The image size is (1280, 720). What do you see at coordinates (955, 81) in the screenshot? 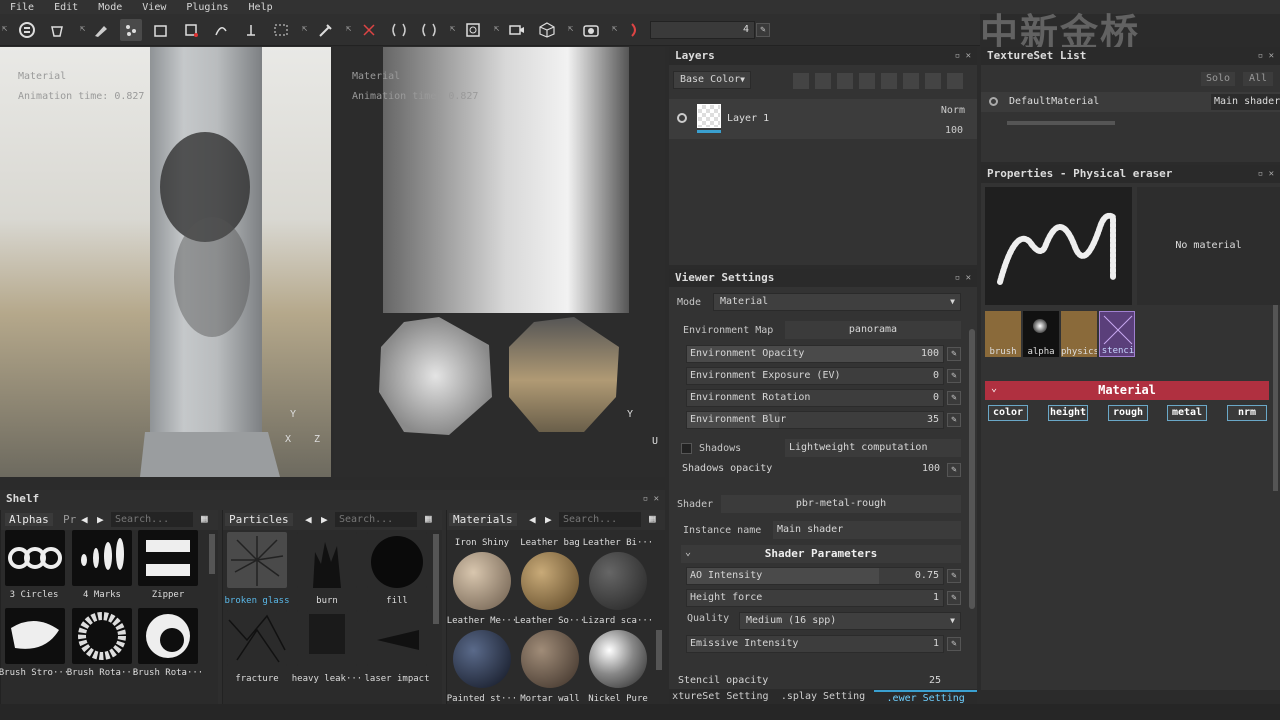
I see `trash-icon` at bounding box center [955, 81].